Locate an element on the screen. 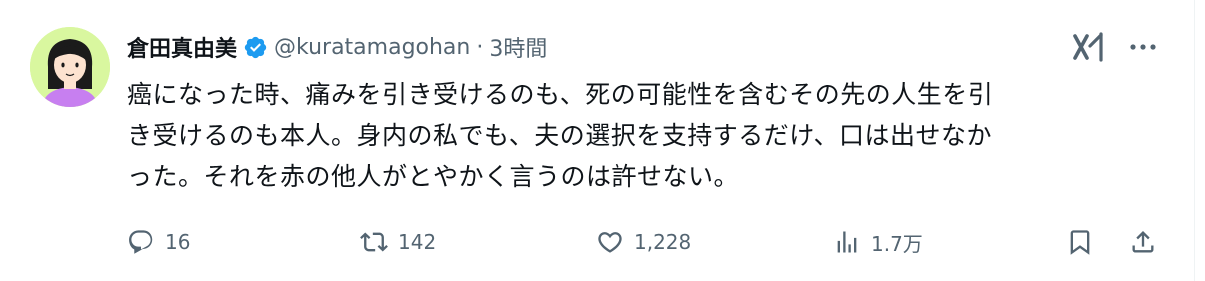 This screenshot has height=281, width=1205. views-icon is located at coordinates (847, 242).